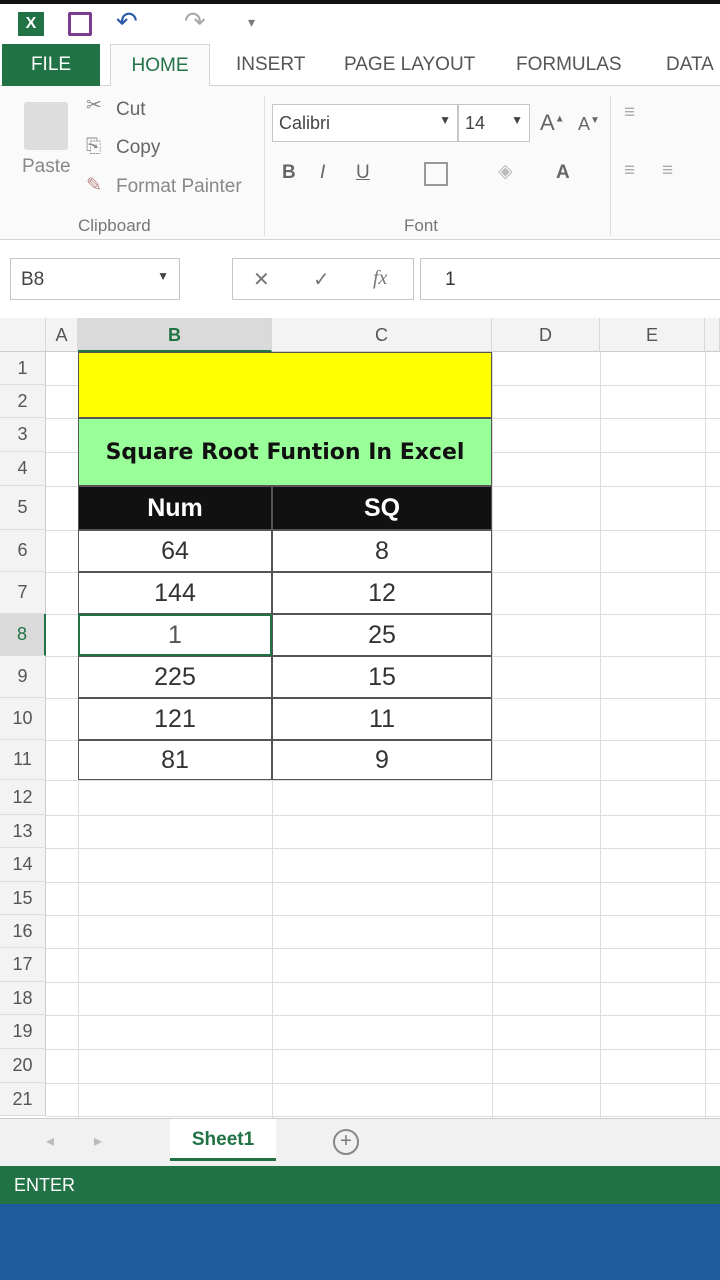  I want to click on num-cell: 121, so click(175, 719).